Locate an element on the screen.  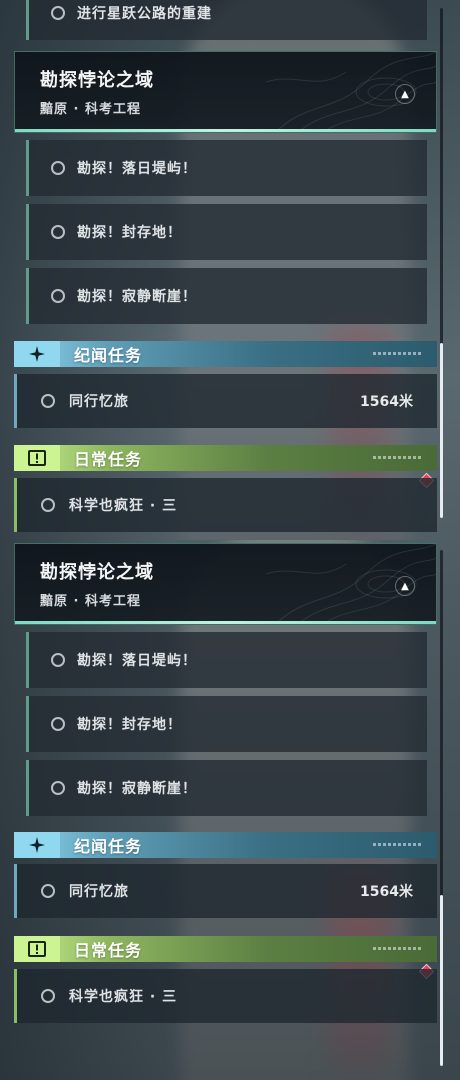
task-partial-top: 进行星跃公路的重建 is located at coordinates (226, 20).